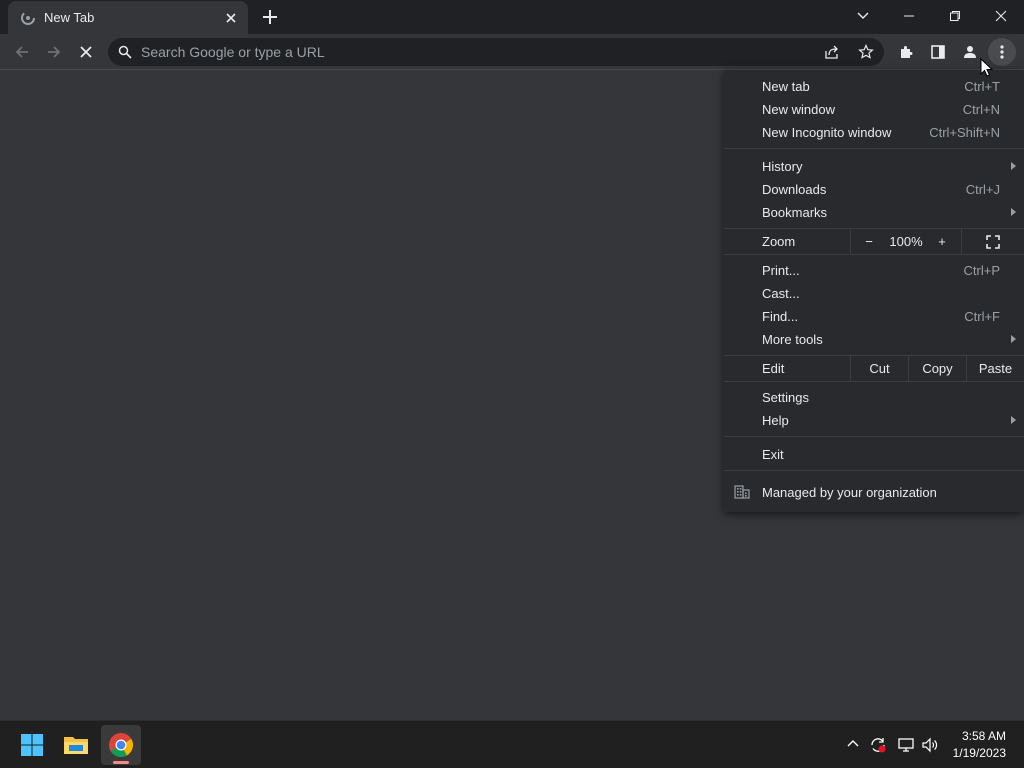  Describe the element at coordinates (792, 339) in the screenshot. I see `menu-item-label: More tools` at that location.